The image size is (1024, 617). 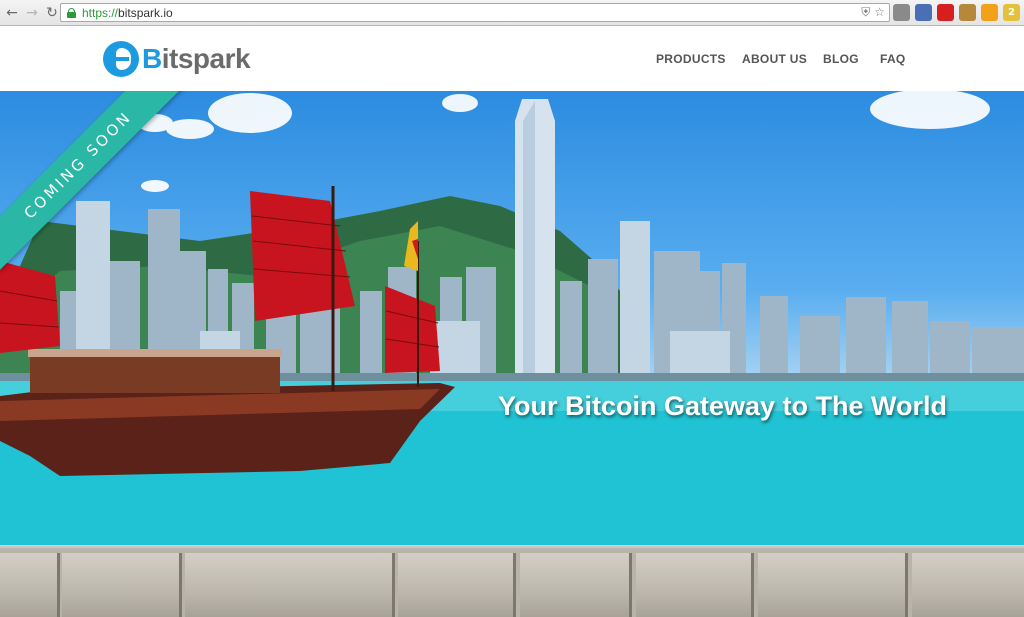 What do you see at coordinates (92, 181) in the screenshot?
I see `coming-soon-label: COMING SOON` at bounding box center [92, 181].